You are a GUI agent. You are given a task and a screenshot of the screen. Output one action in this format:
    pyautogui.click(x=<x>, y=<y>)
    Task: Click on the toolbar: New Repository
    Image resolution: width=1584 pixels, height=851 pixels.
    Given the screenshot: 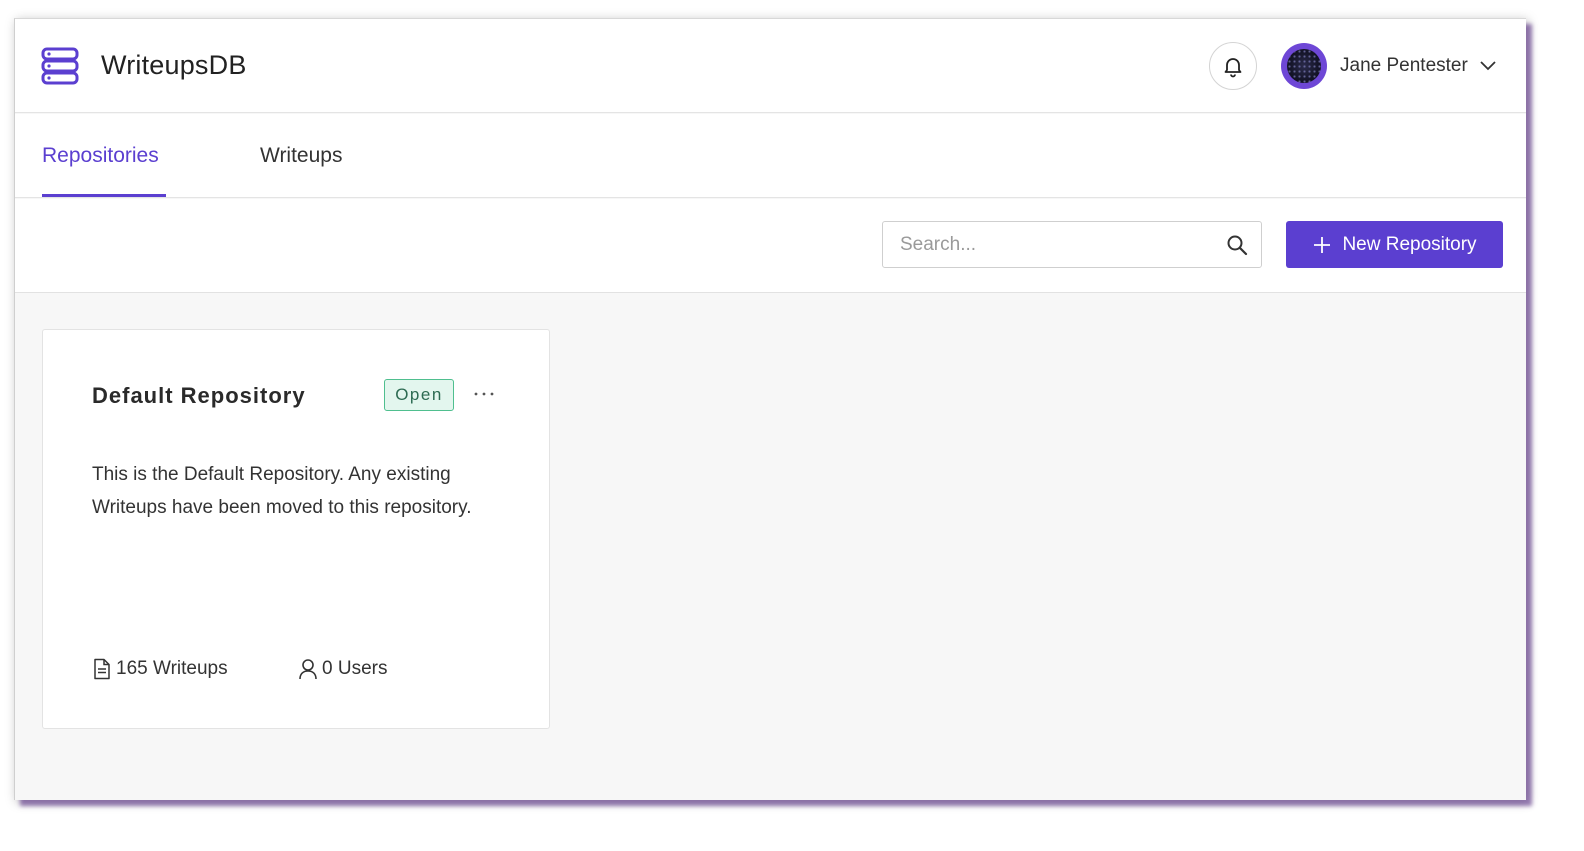 What is the action you would take?
    pyautogui.click(x=770, y=246)
    